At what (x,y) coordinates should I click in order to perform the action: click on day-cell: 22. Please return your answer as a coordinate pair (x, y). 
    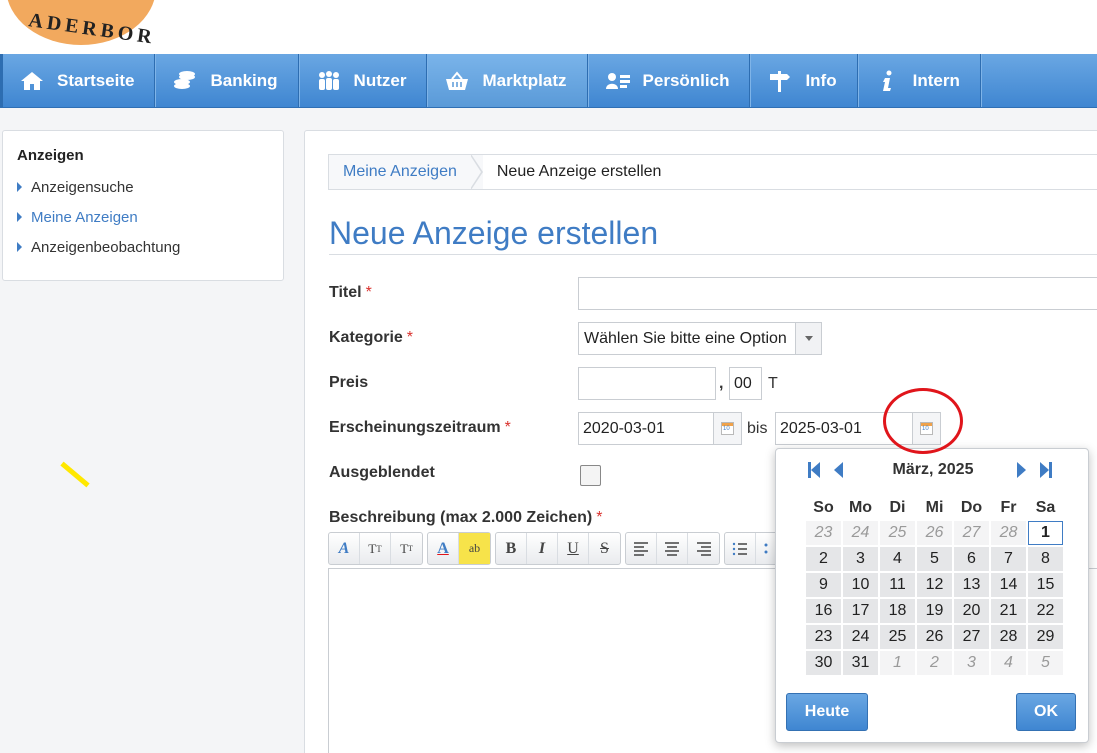
    Looking at the image, I should click on (1045, 611).